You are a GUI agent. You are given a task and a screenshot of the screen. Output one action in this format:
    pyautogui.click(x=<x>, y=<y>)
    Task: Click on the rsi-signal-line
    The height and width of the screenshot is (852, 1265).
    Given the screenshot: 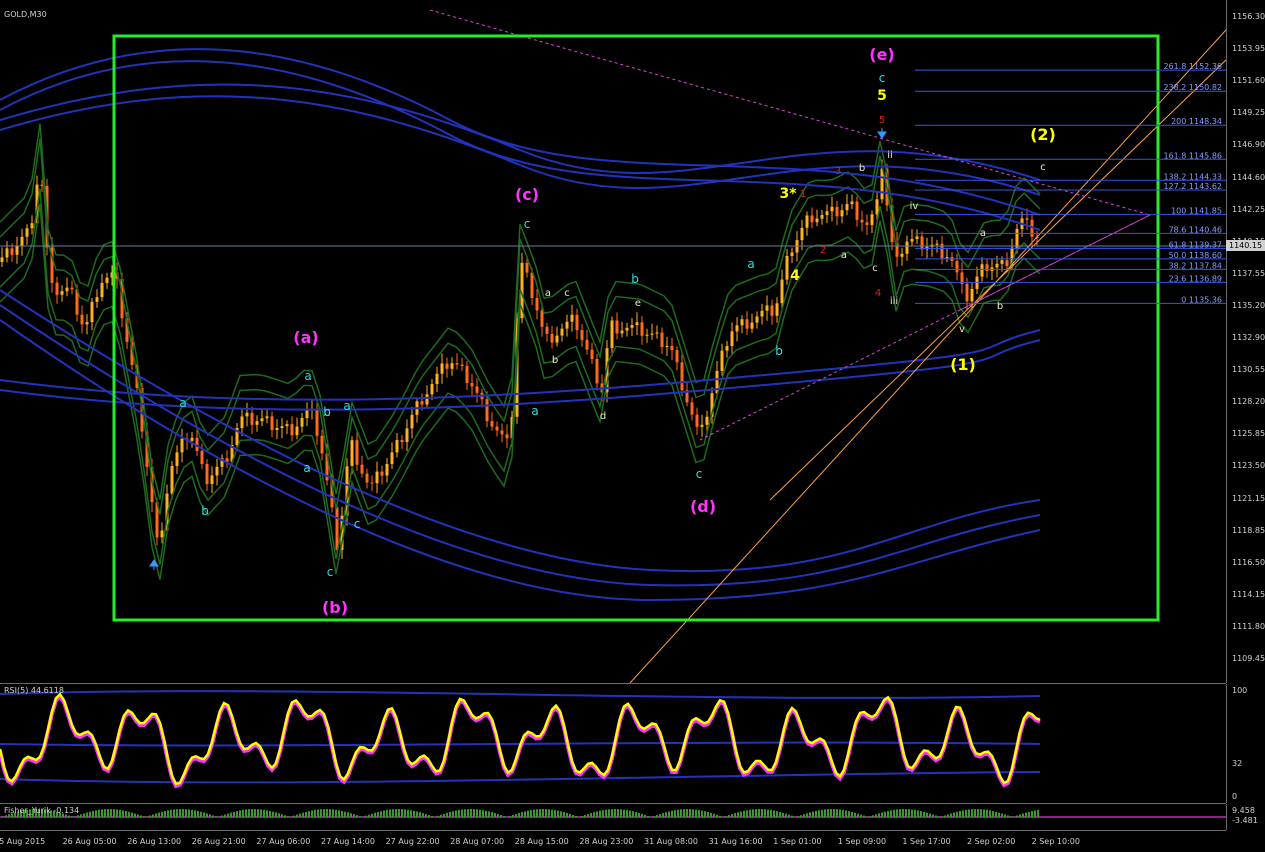 What is the action you would take?
    pyautogui.click(x=520, y=741)
    